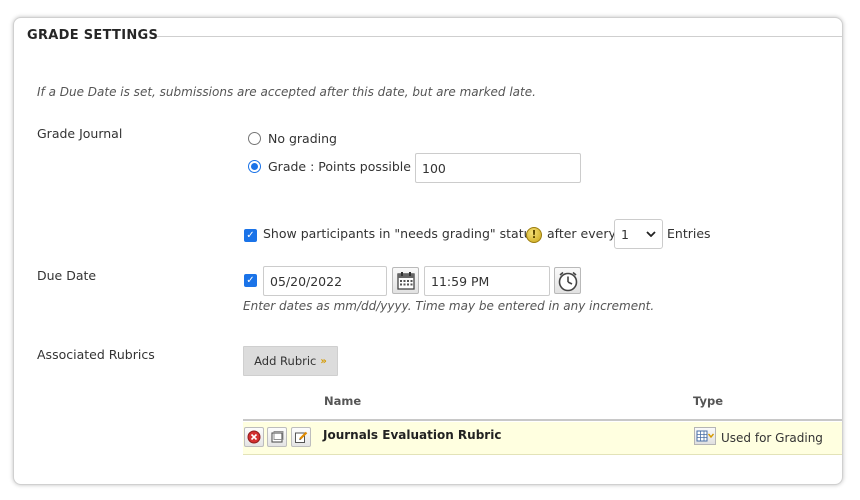  I want to click on section-title: GRADE SETTINGS, so click(93, 35).